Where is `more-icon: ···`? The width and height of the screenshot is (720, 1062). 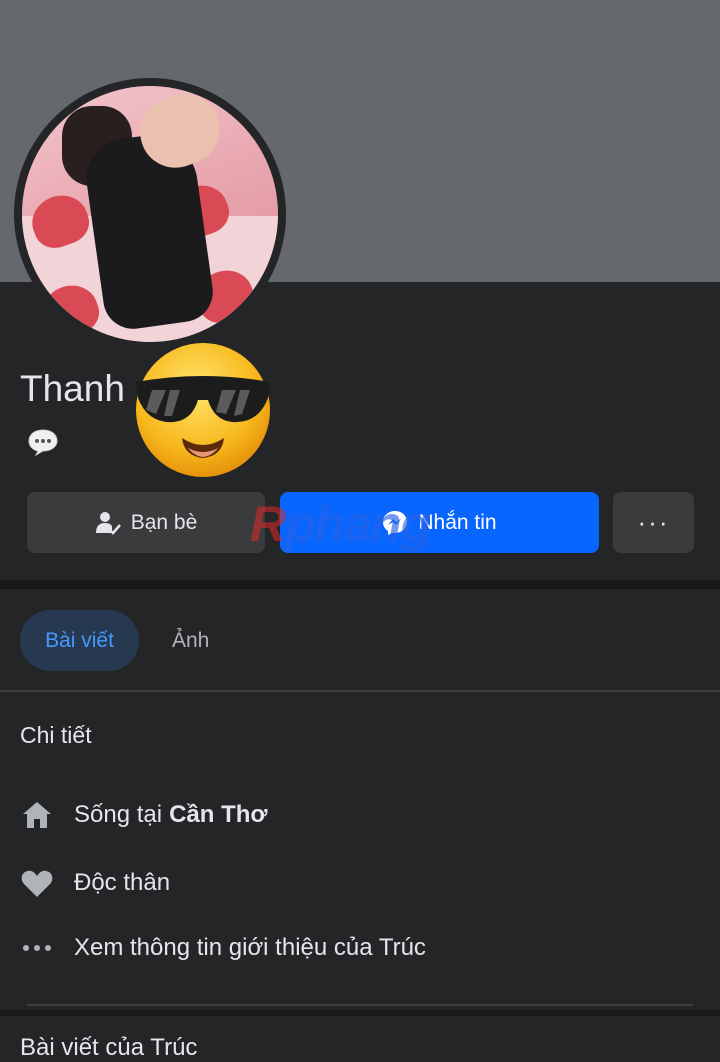 more-icon: ··· is located at coordinates (653, 522).